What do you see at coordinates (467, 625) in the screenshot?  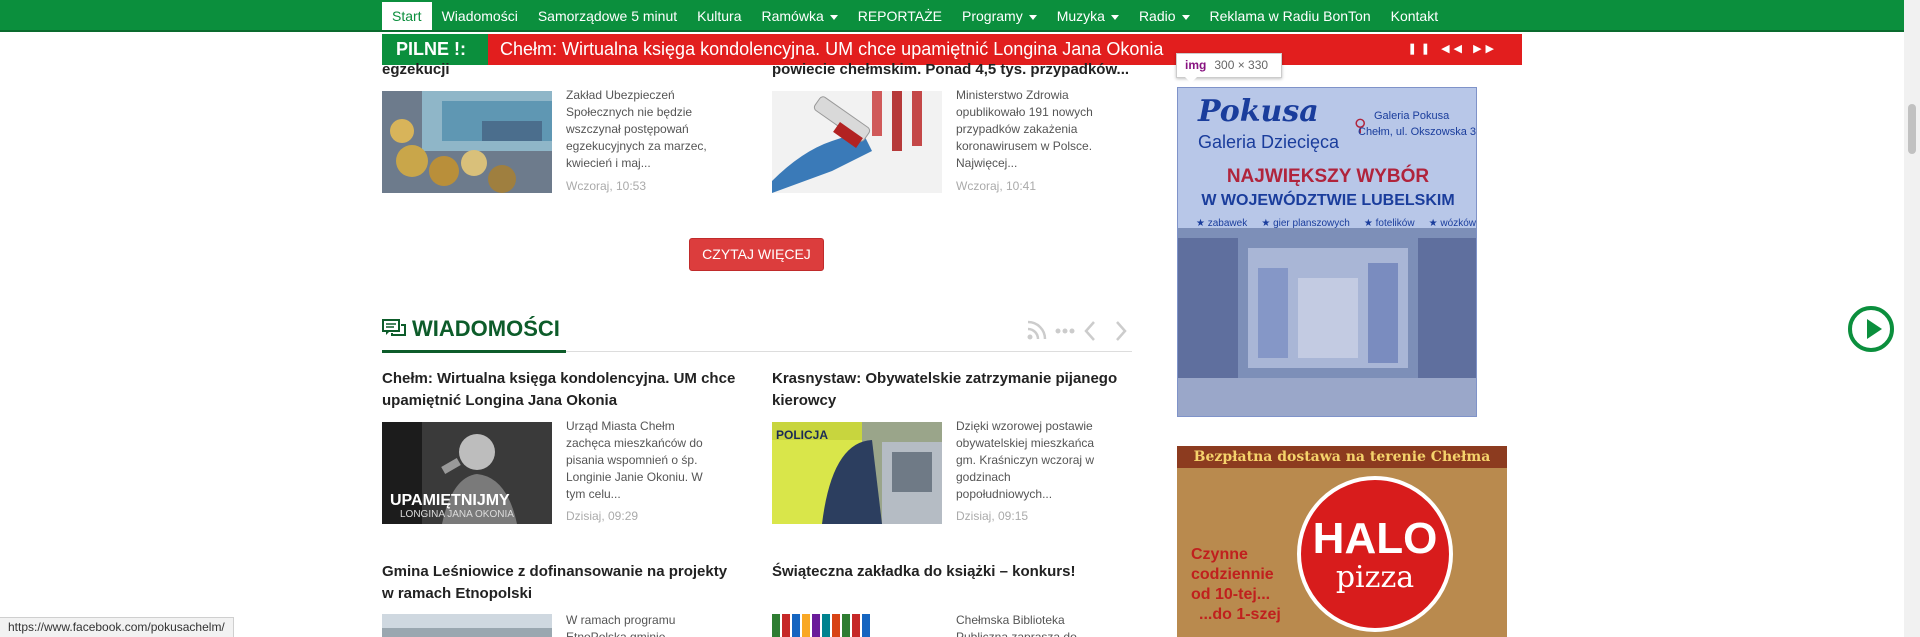 I see `news-thumbnail-lesniowice` at bounding box center [467, 625].